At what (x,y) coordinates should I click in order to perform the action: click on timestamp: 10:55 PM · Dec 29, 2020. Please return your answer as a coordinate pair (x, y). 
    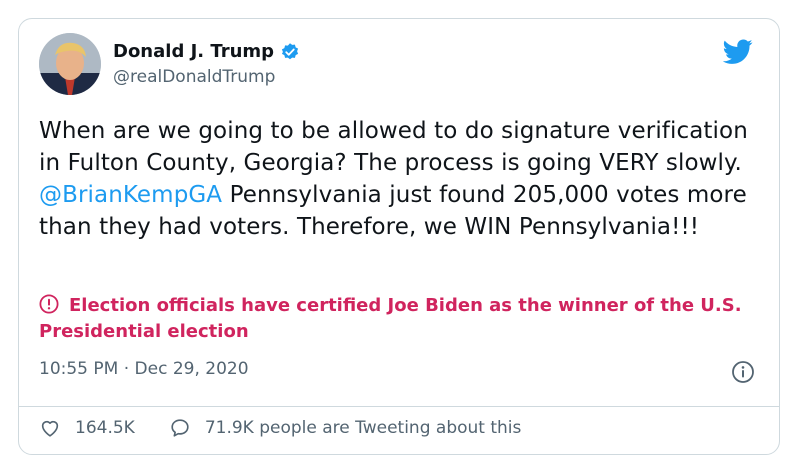
    Looking at the image, I should click on (144, 369).